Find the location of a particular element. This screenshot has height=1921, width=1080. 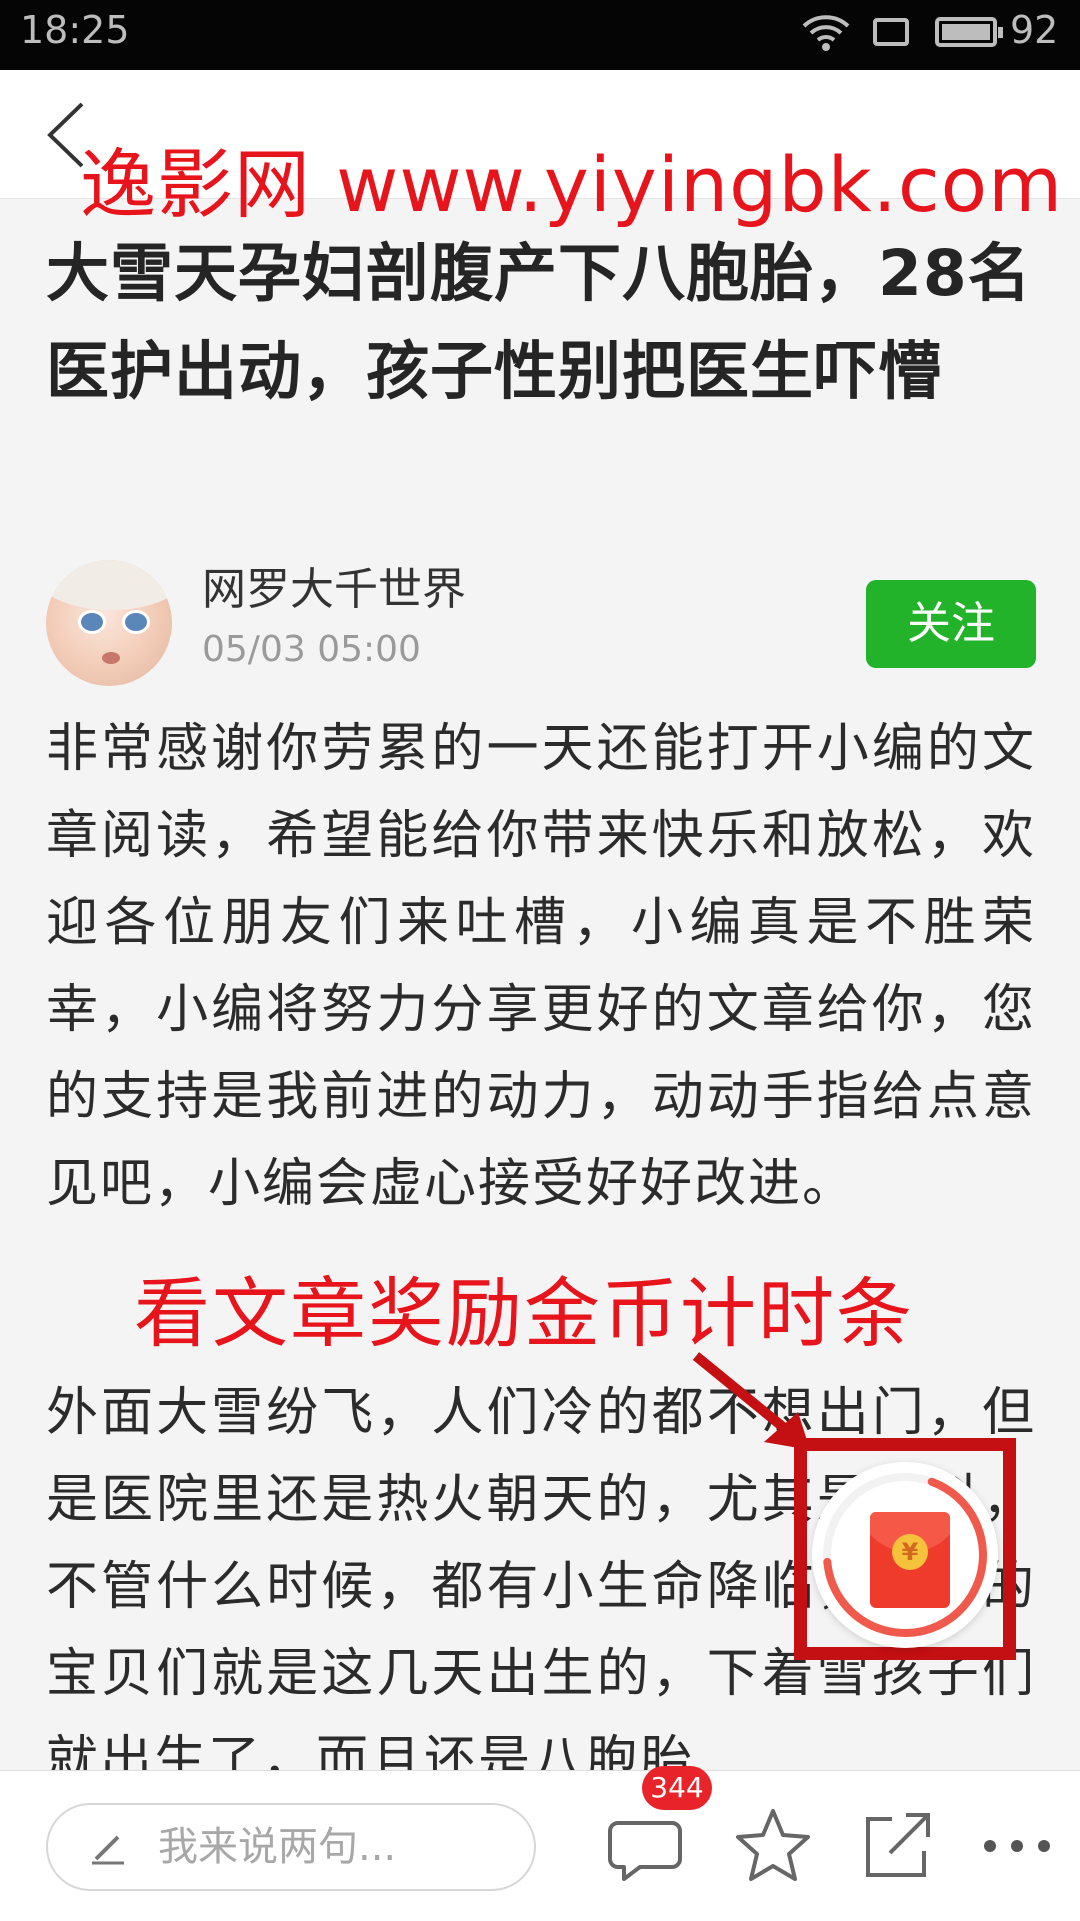

red-envelope-icon: ¥ is located at coordinates (910, 1560).